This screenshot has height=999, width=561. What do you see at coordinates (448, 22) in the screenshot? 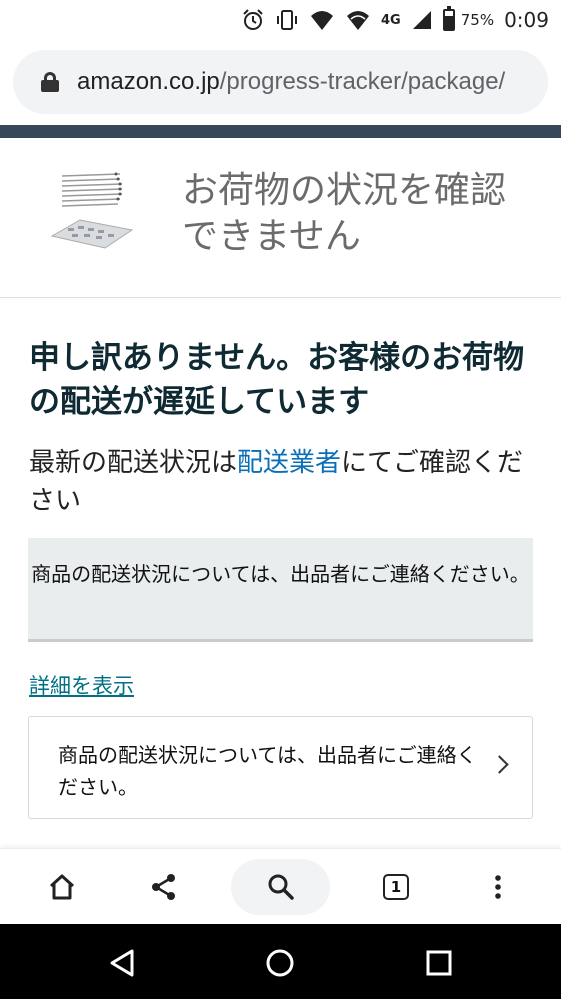
I see `battery-level-fill` at bounding box center [448, 22].